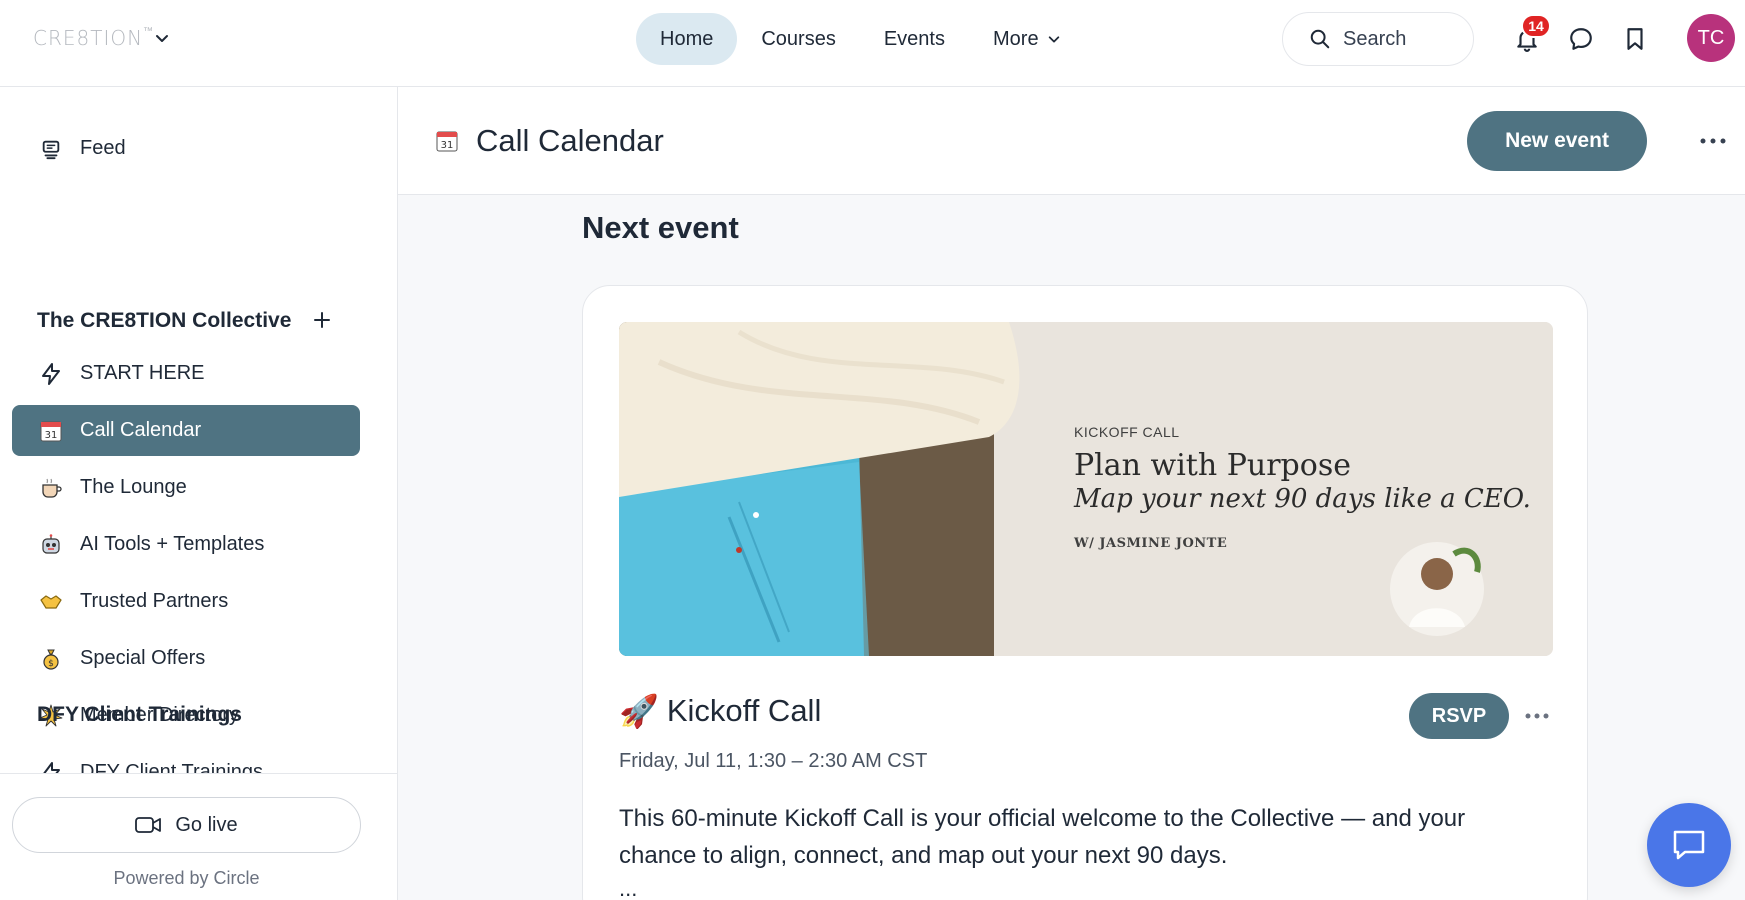 The width and height of the screenshot is (1745, 900). Describe the element at coordinates (51, 149) in the screenshot. I see `feed-icon` at that location.